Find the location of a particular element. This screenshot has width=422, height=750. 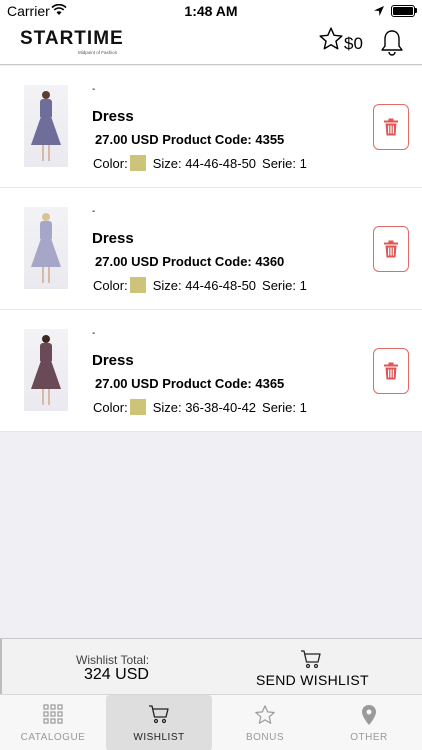

star-outline-icon is located at coordinates (331, 39).